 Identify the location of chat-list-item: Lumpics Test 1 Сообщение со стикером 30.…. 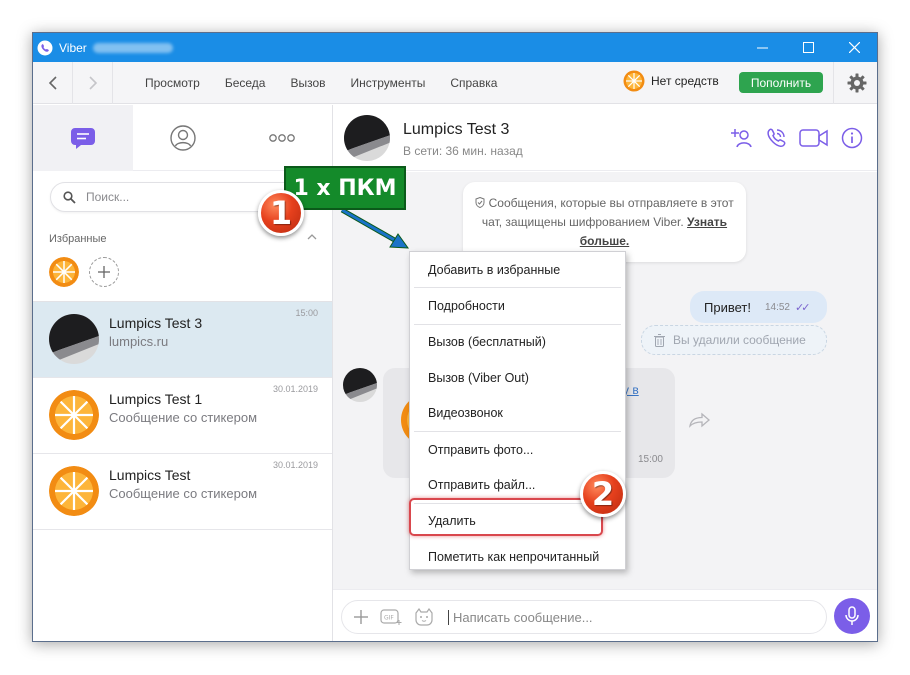
(182, 416).